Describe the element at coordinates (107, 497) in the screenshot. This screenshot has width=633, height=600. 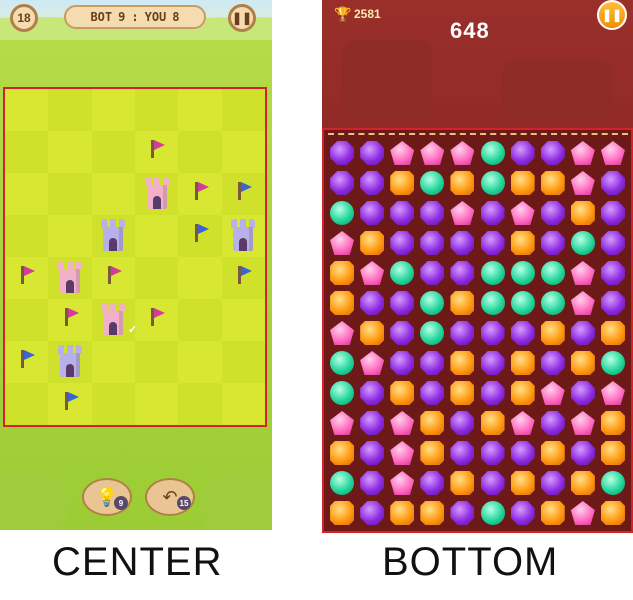
I see `hint-button: 💡 9` at that location.